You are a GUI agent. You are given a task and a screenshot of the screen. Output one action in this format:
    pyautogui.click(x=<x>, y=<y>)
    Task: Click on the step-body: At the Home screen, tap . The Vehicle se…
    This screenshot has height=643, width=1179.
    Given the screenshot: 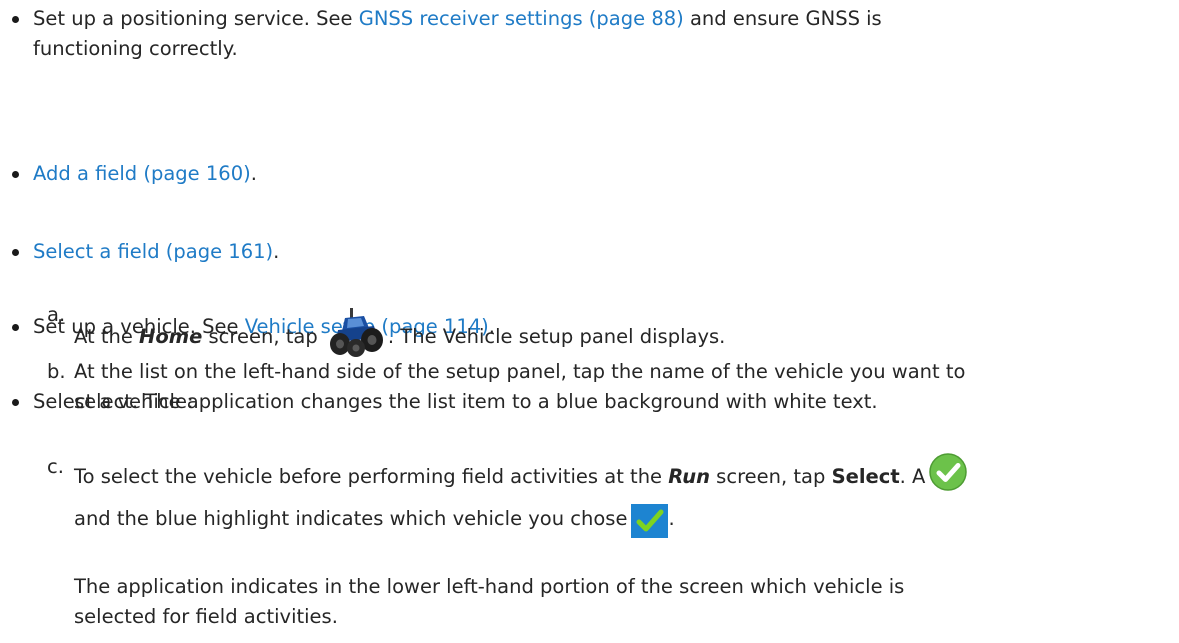 What is the action you would take?
    pyautogui.click(x=619, y=328)
    